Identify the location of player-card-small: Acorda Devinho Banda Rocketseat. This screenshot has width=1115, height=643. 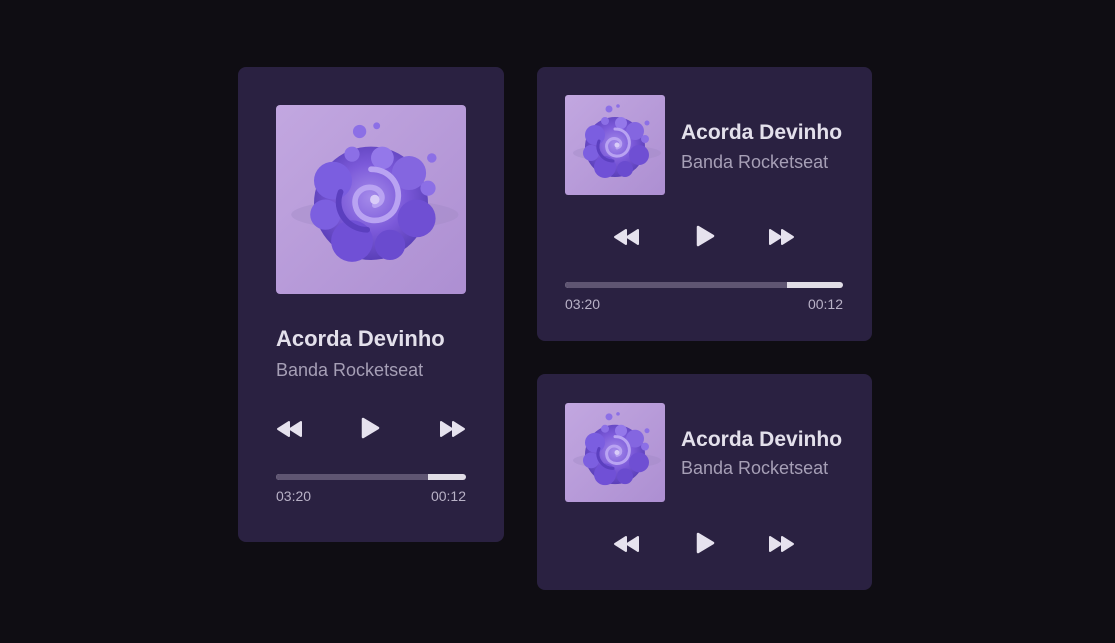
(704, 482).